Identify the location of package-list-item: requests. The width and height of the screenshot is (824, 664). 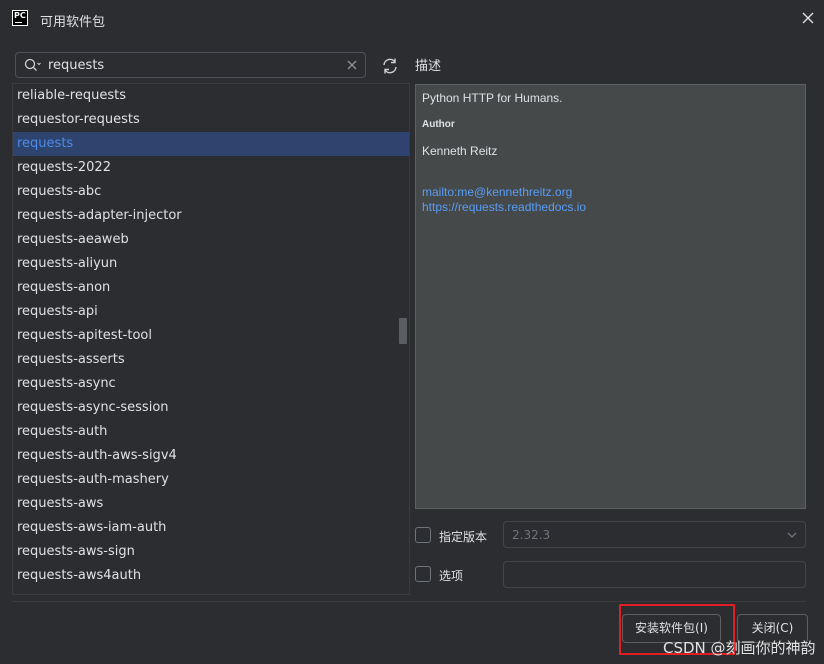
(211, 144).